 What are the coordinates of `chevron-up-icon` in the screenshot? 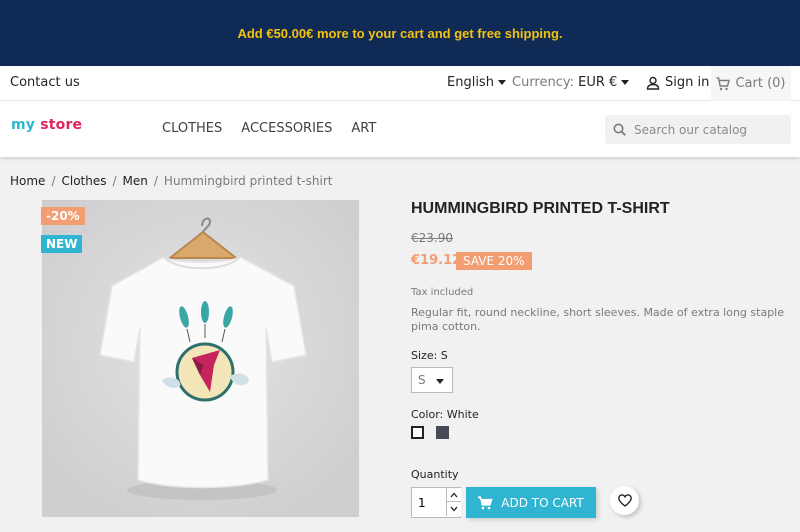 It's located at (454, 494).